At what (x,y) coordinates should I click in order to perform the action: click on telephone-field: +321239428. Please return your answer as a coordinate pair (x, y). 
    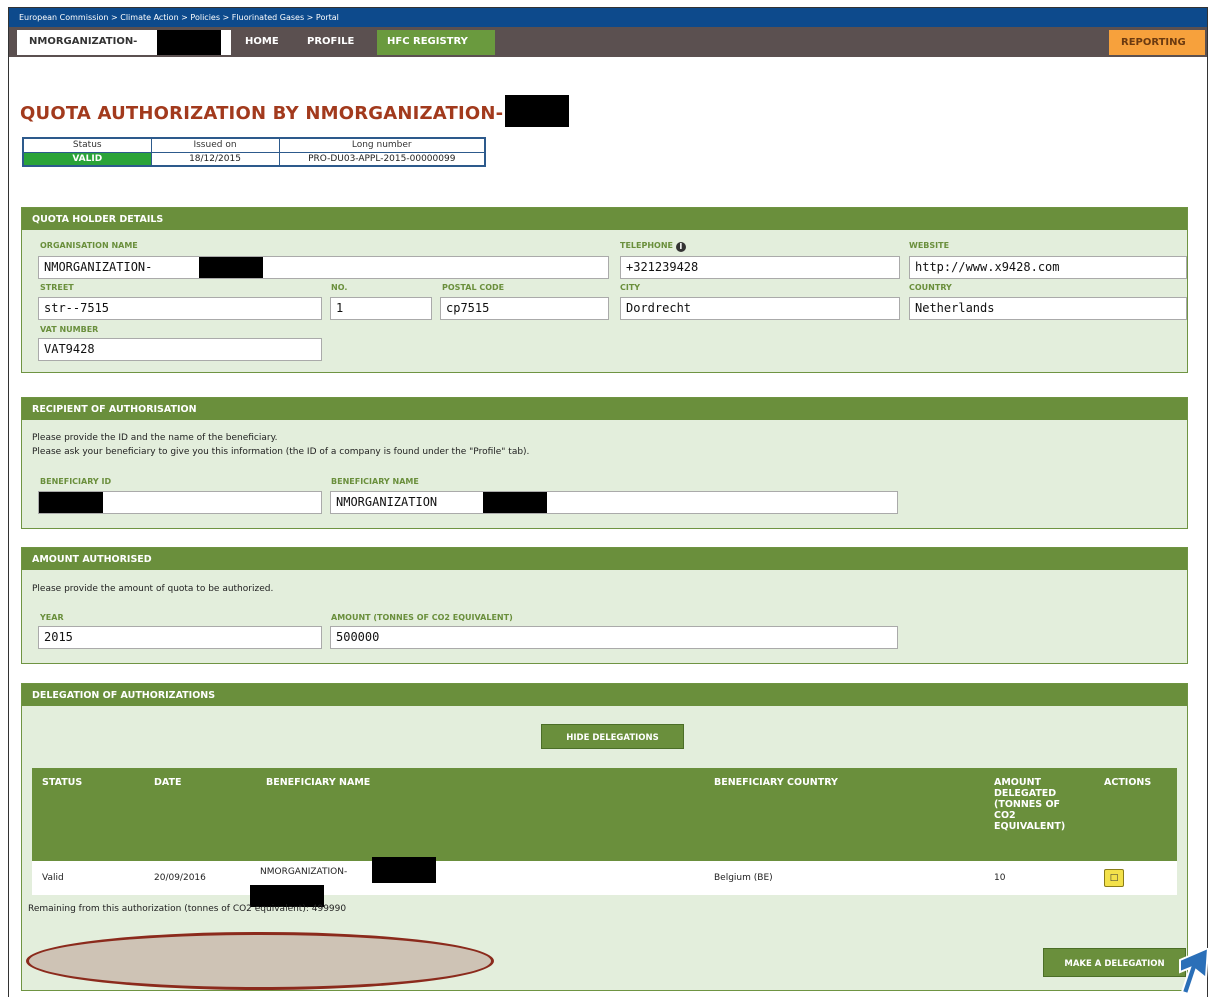
    Looking at the image, I should click on (760, 267).